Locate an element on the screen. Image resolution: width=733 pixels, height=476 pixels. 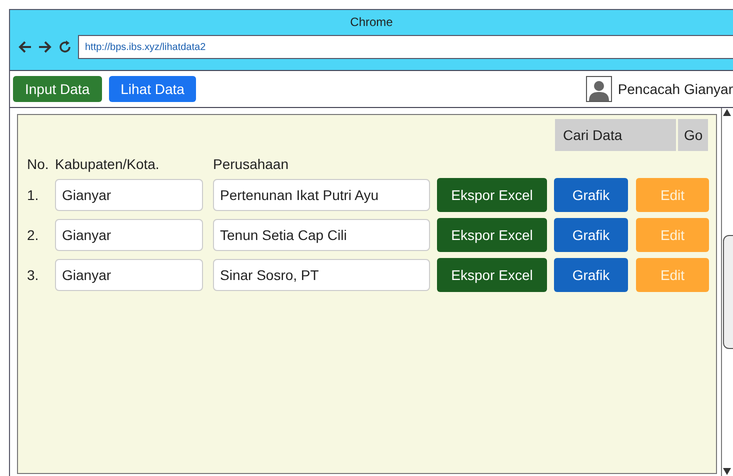
perusahaan-field: Pertenunan Ikat Putri Ayu is located at coordinates (321, 195).